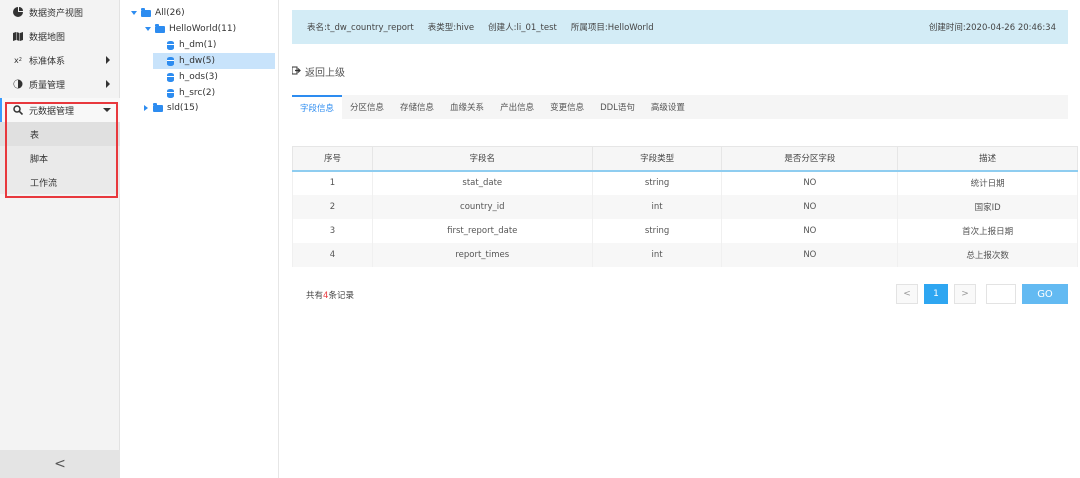 This screenshot has width=1080, height=478. Describe the element at coordinates (451, 28) in the screenshot. I see `table-type: 表类型:hive` at that location.